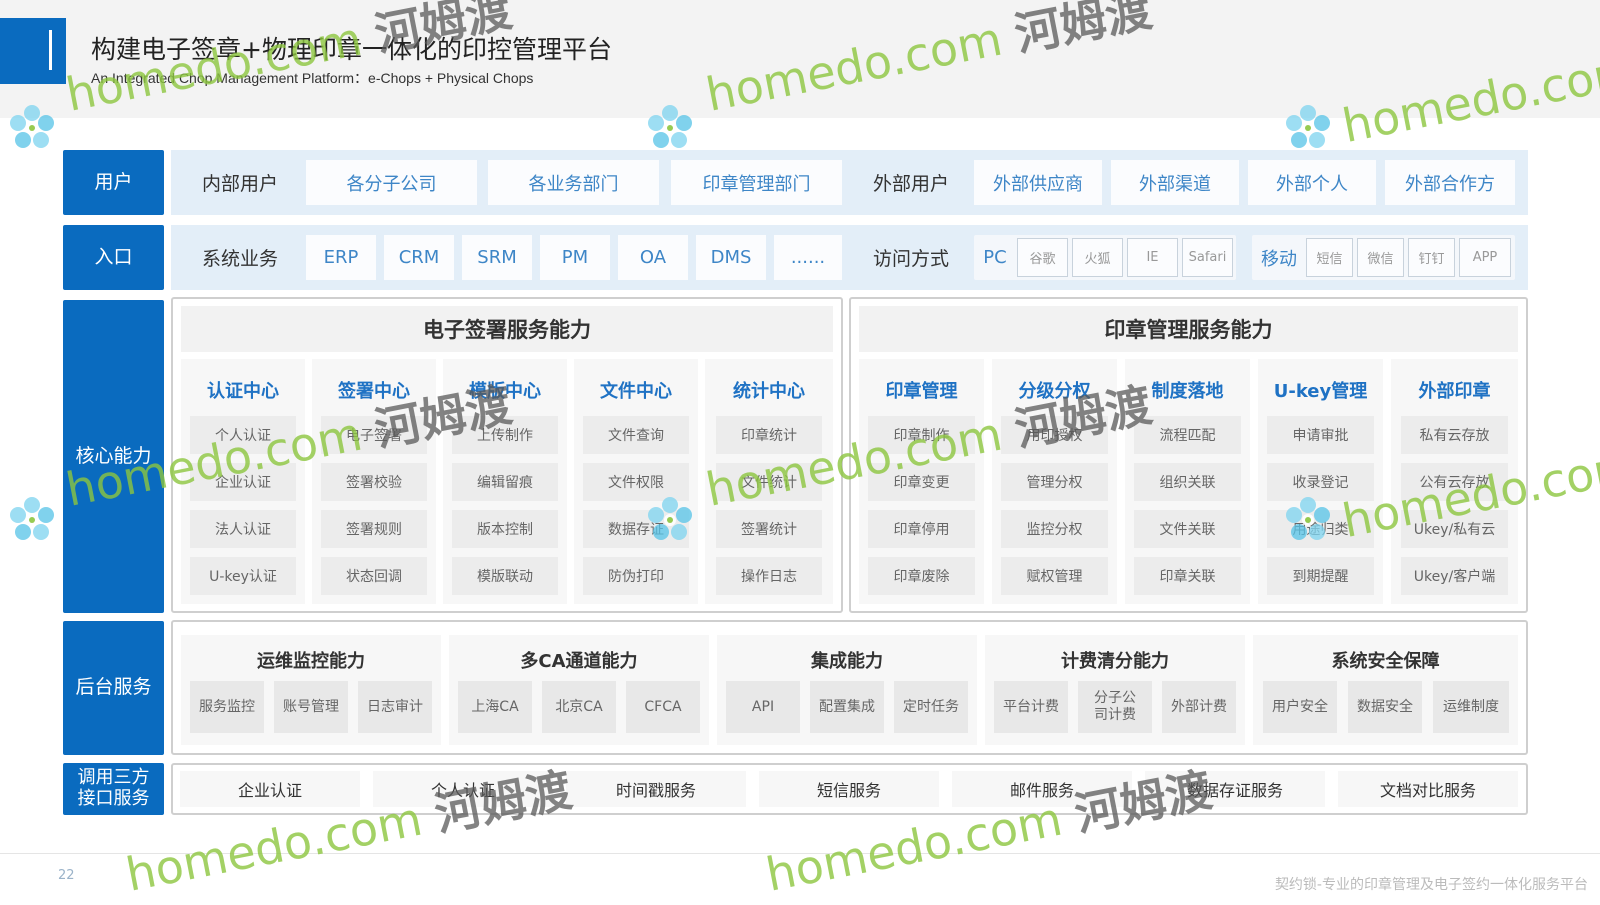 The height and width of the screenshot is (905, 1600). Describe the element at coordinates (1031, 707) in the screenshot. I see `backend-cell: 平台计费` at that location.